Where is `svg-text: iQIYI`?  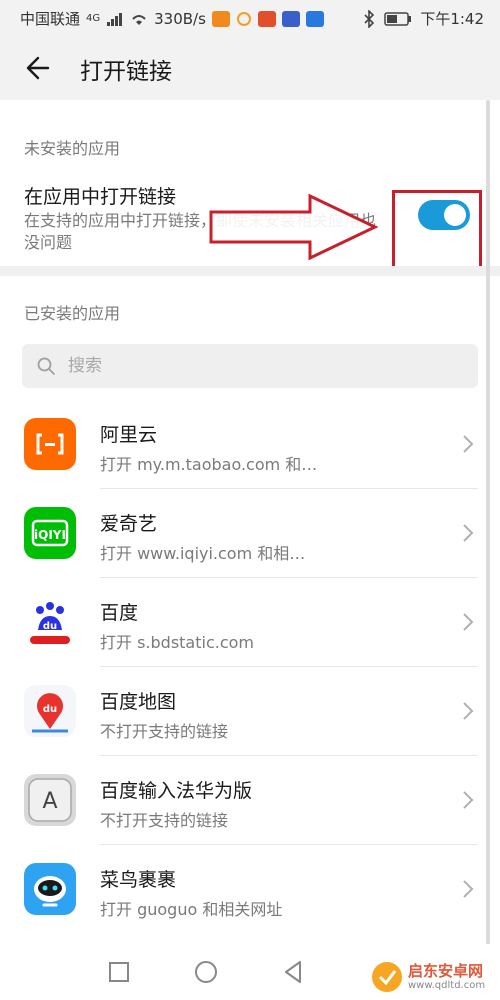 svg-text: iQIYI is located at coordinates (50, 535).